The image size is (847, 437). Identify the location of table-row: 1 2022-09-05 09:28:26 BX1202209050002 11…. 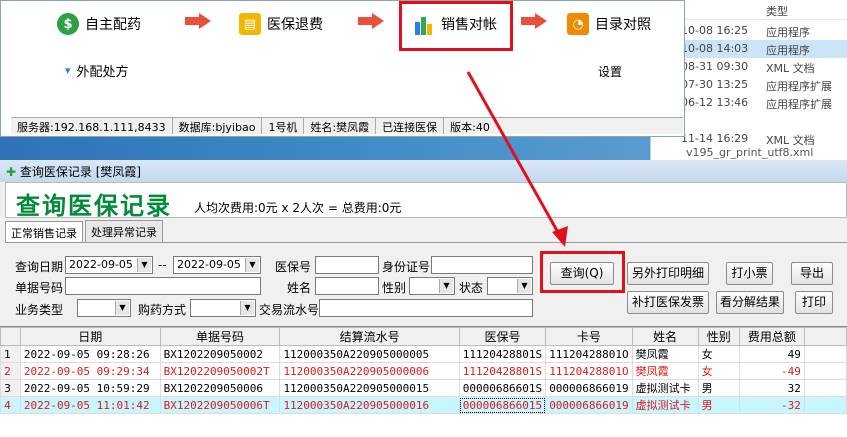
(423, 354).